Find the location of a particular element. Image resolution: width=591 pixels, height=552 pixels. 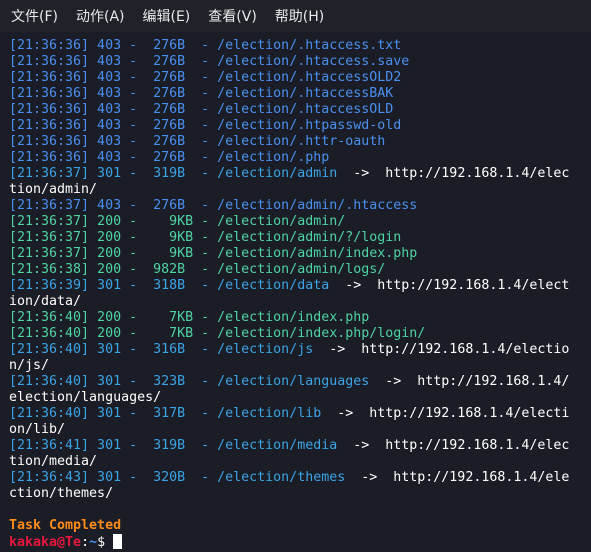

redirect-target: -> http://192.168.1.4/electi is located at coordinates (445, 413).